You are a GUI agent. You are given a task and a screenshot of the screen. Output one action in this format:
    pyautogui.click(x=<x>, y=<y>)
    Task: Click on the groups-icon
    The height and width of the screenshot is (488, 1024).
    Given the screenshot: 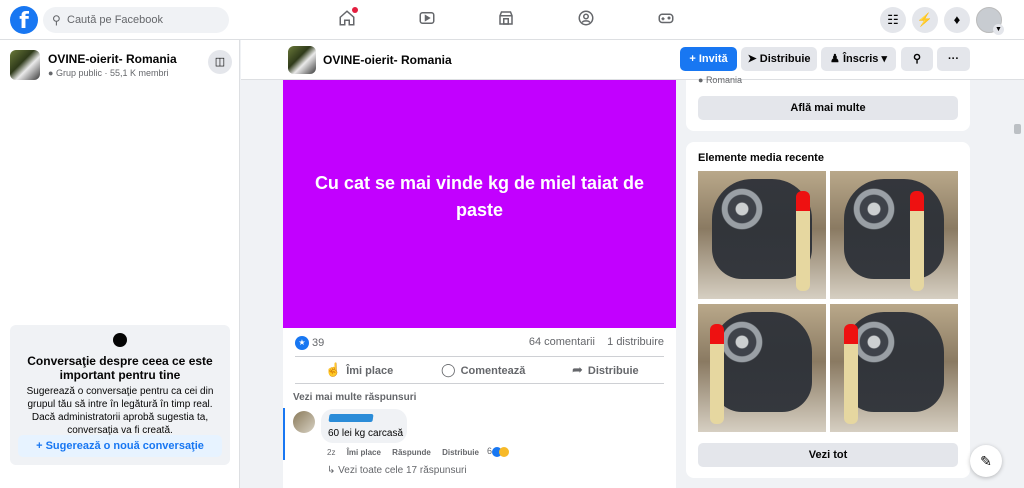 What is the action you would take?
    pyautogui.click(x=586, y=20)
    